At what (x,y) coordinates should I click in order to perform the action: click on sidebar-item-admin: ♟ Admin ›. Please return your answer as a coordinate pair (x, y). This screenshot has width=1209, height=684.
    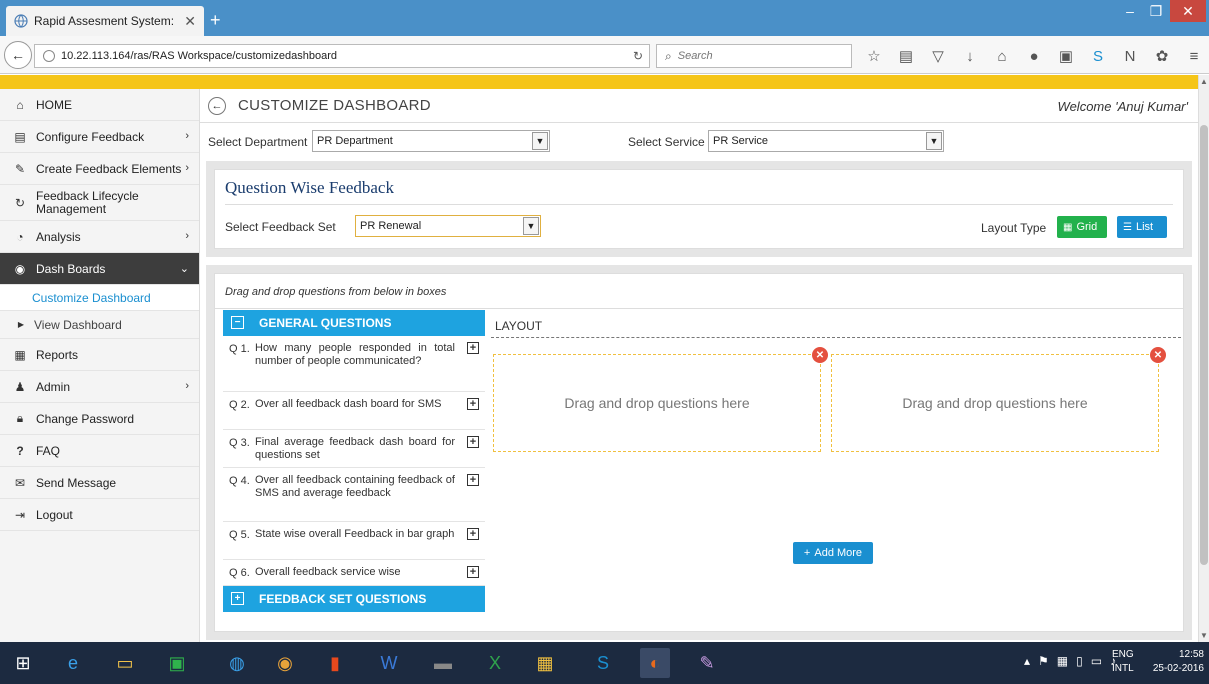
    Looking at the image, I should click on (99, 387).